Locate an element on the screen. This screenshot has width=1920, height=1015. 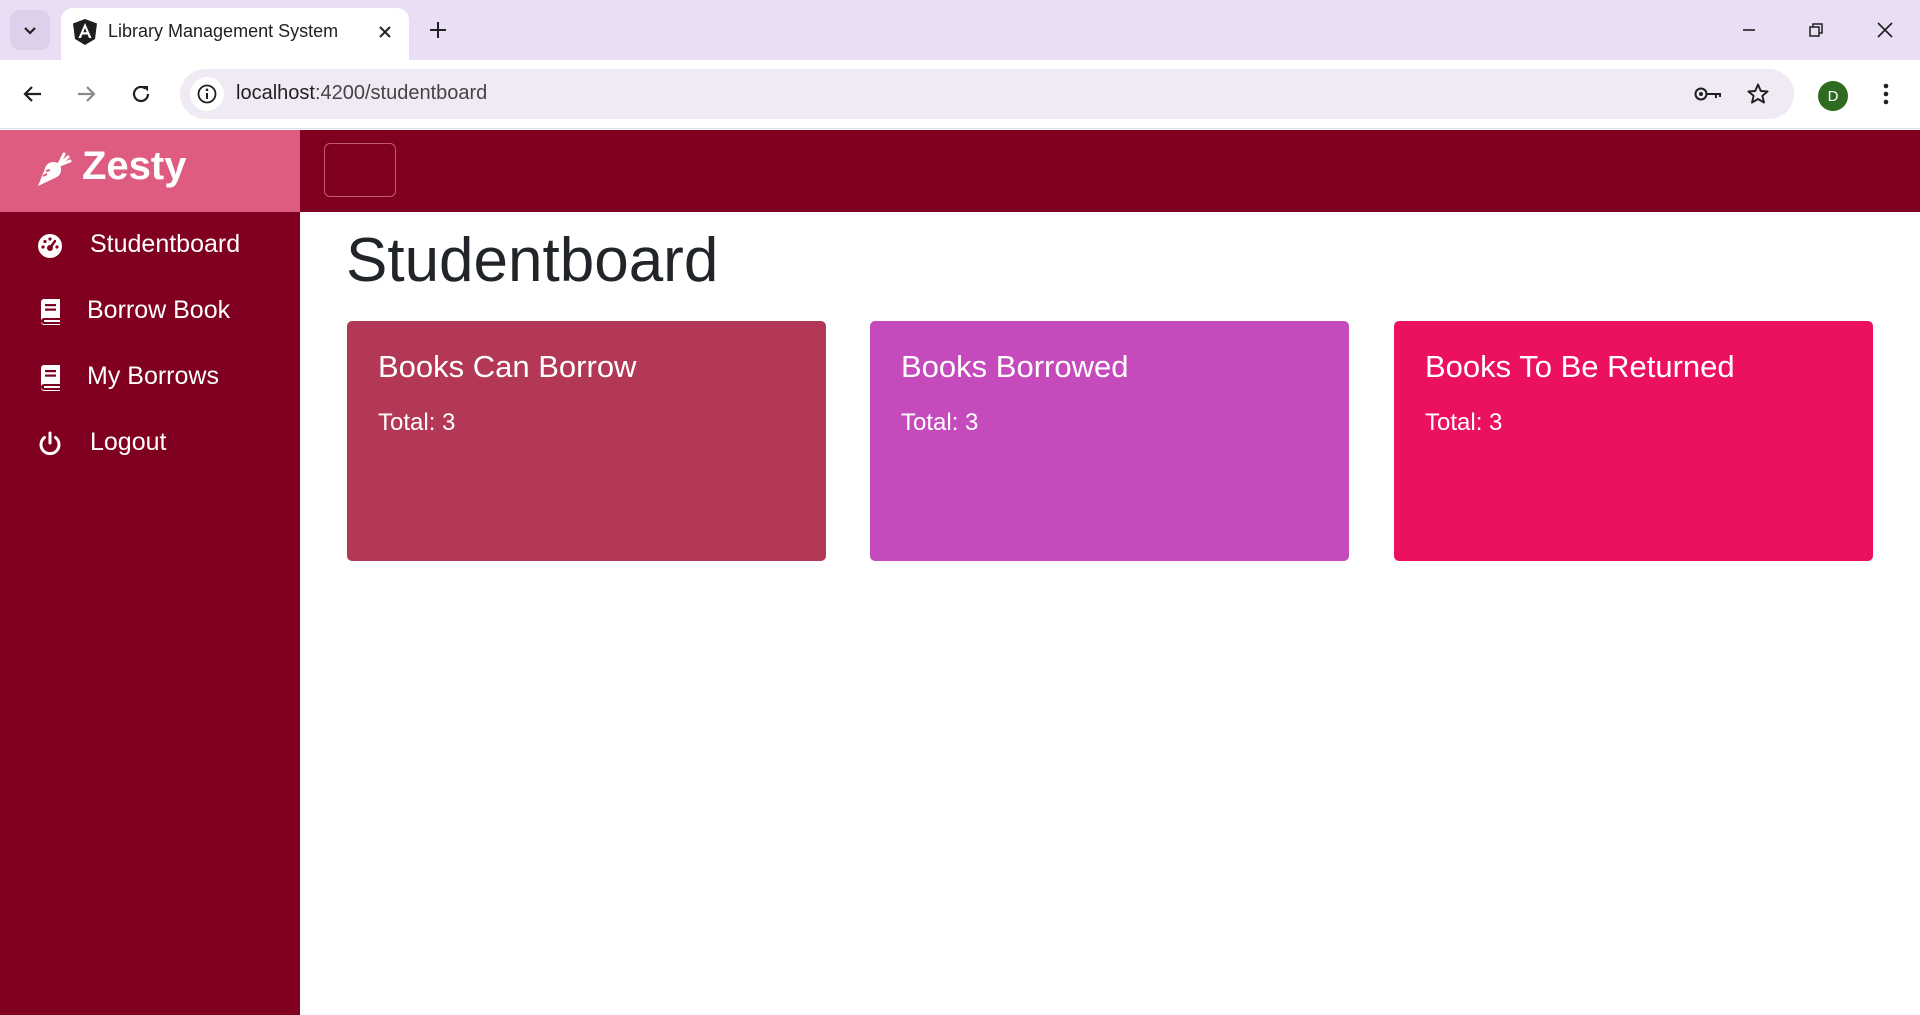
plus-icon is located at coordinates (438, 30).